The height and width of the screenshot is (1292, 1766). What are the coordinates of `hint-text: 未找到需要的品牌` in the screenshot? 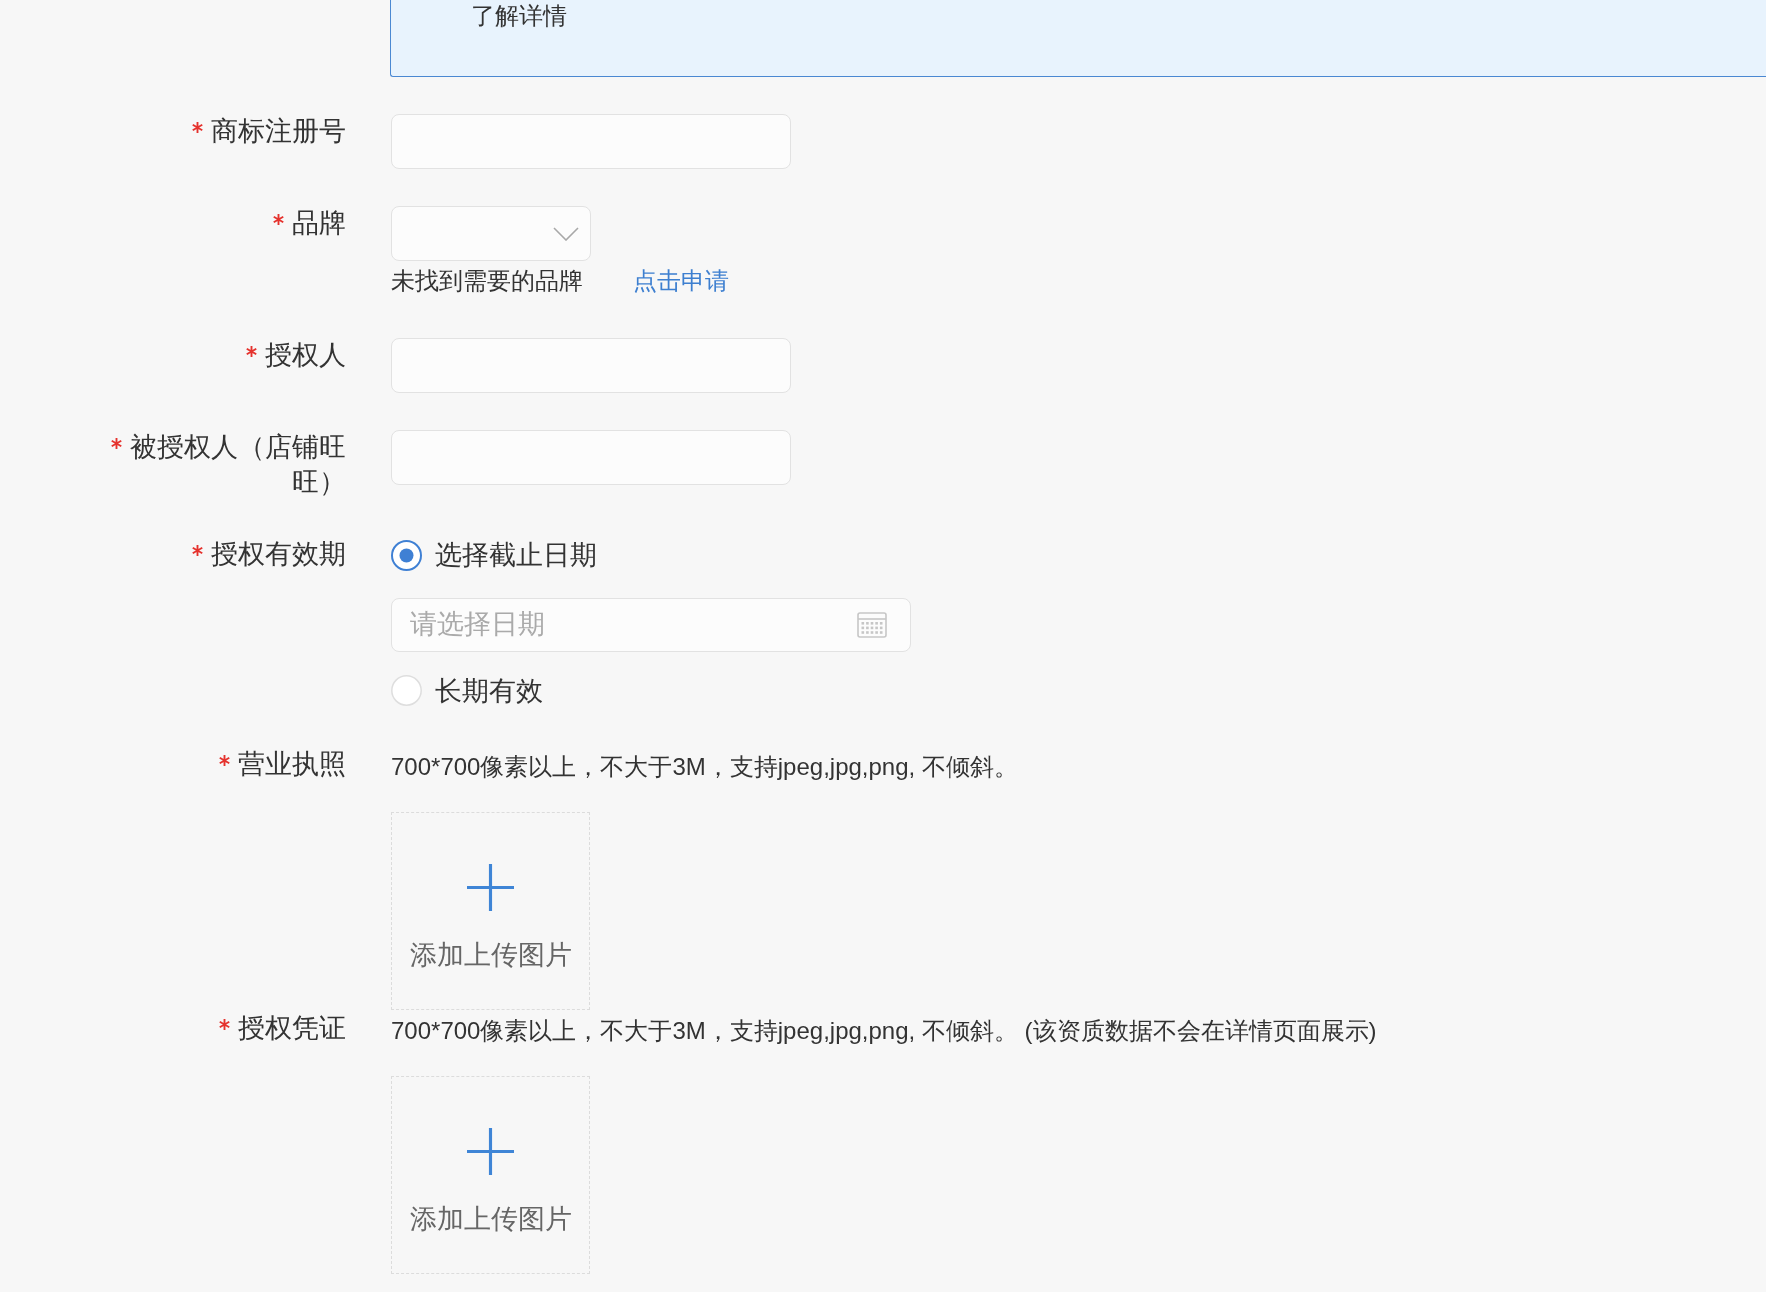 It's located at (487, 281).